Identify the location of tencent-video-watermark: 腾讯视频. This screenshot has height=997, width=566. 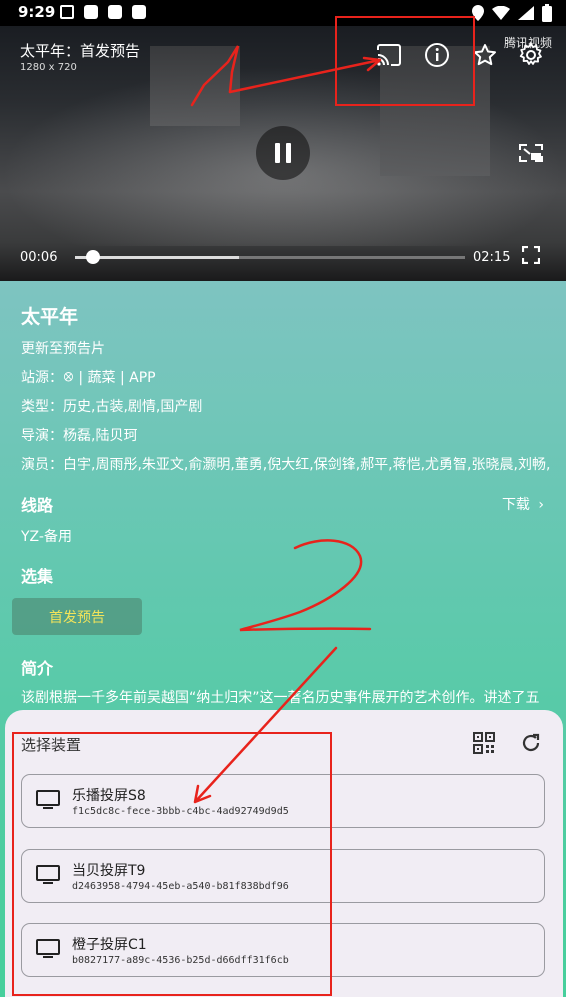
(527, 43).